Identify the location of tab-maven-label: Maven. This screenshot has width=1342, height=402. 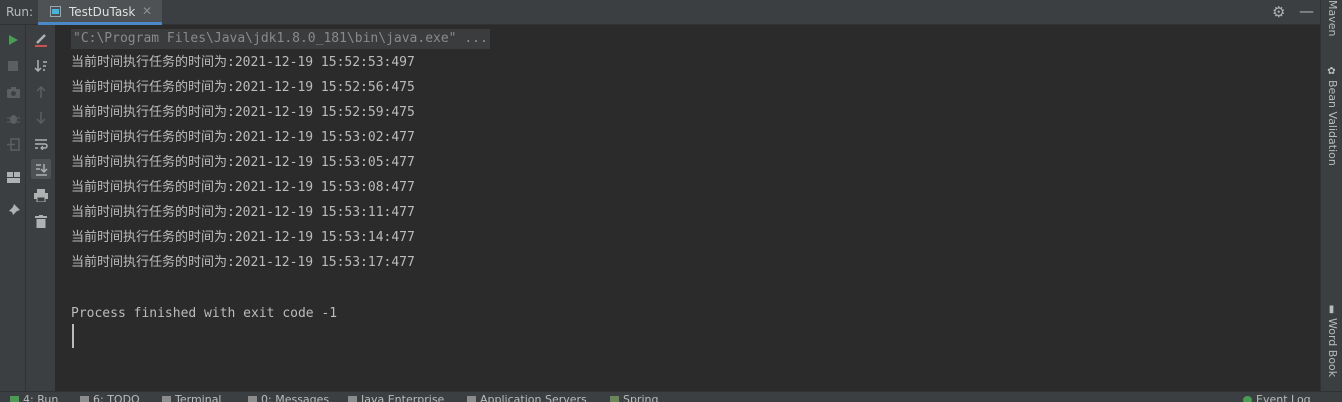
(1332, 18).